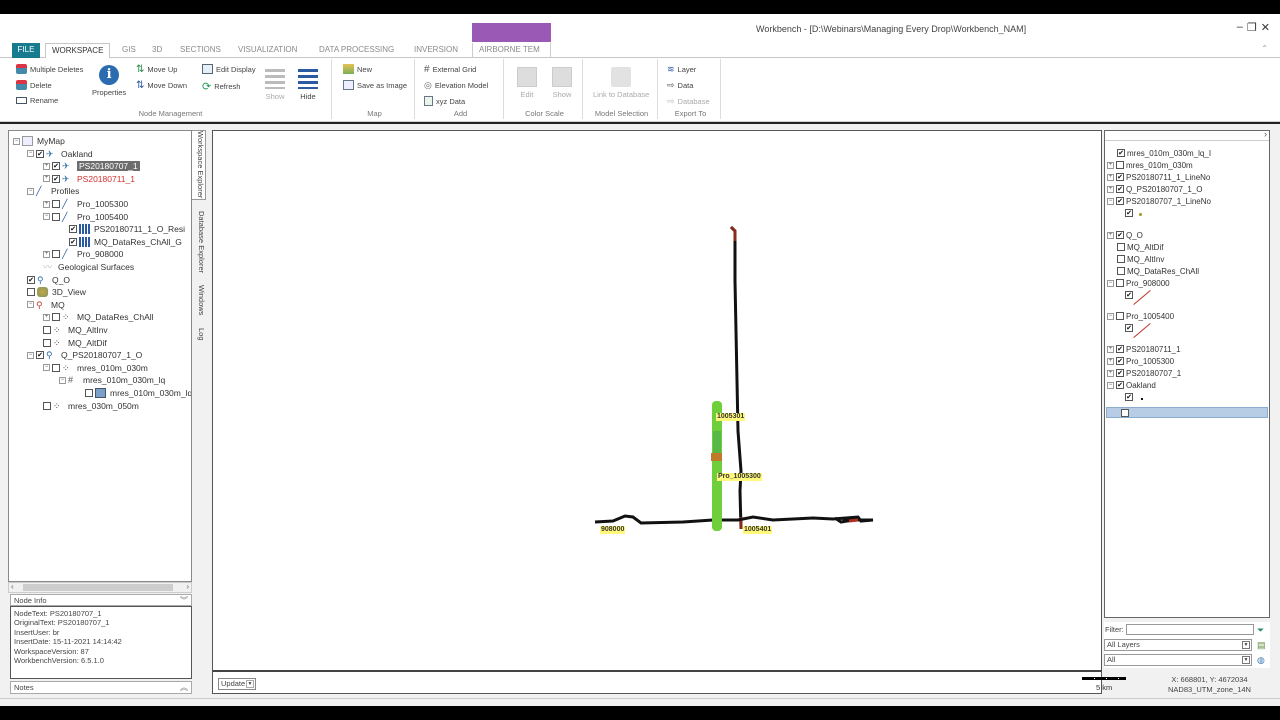 This screenshot has height=720, width=1280. Describe the element at coordinates (1187, 412) in the screenshot. I see `layer-row-selected` at that location.